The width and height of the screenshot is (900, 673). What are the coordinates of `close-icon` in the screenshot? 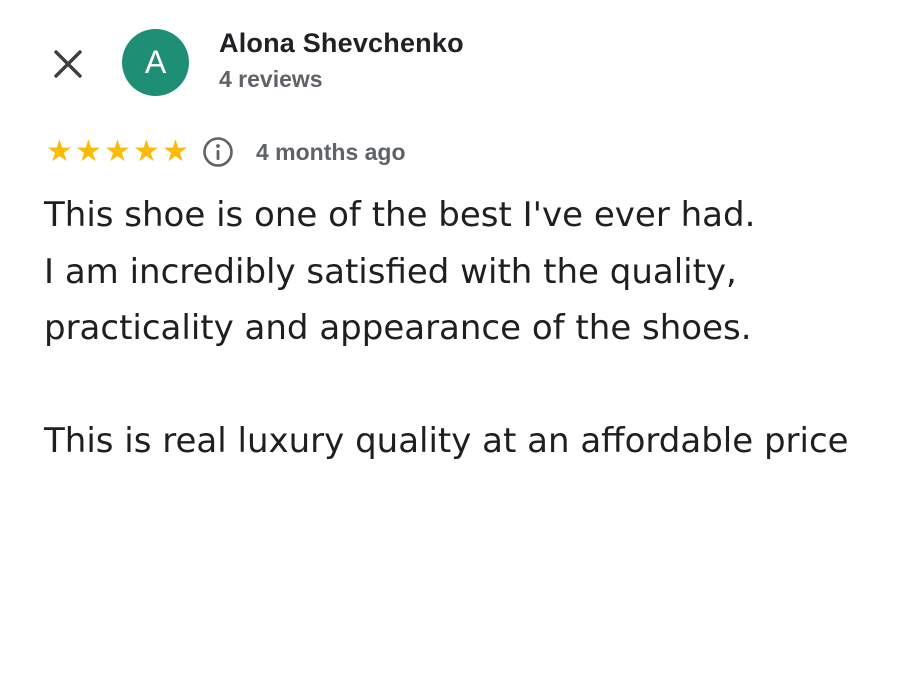 It's located at (68, 64).